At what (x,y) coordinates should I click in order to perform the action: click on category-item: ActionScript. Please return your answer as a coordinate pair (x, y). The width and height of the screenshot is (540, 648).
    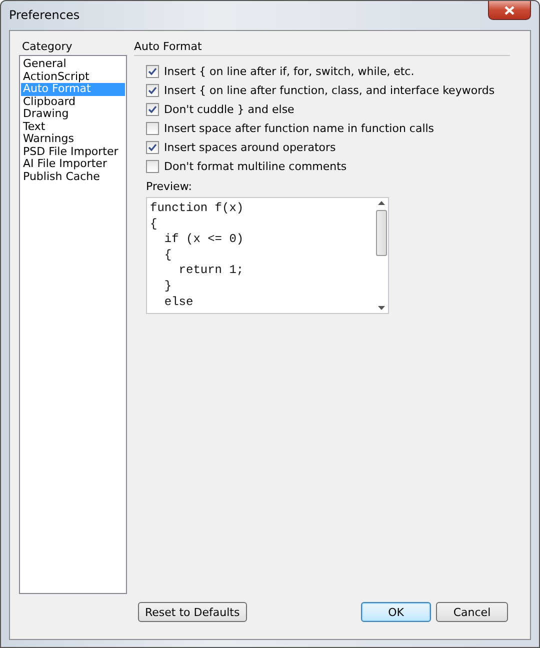
    Looking at the image, I should click on (73, 76).